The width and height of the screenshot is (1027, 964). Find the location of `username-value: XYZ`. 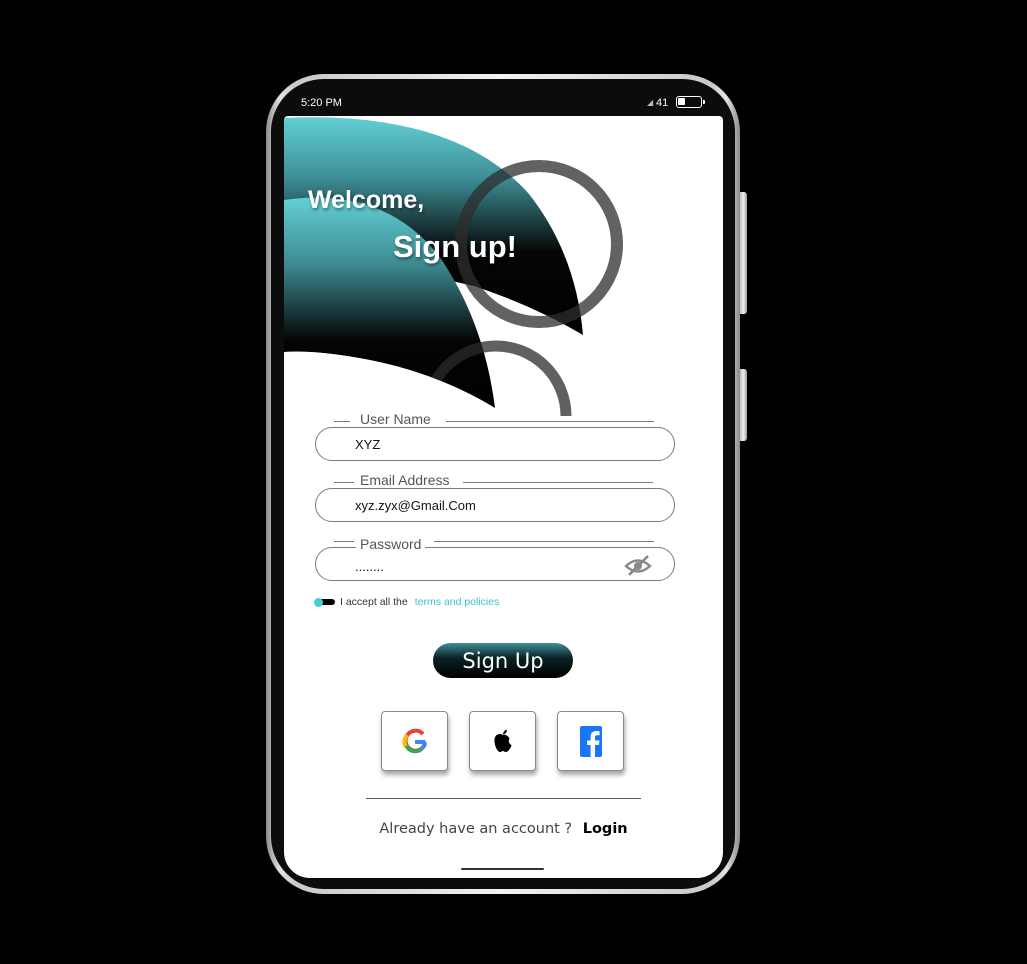

username-value: XYZ is located at coordinates (367, 444).